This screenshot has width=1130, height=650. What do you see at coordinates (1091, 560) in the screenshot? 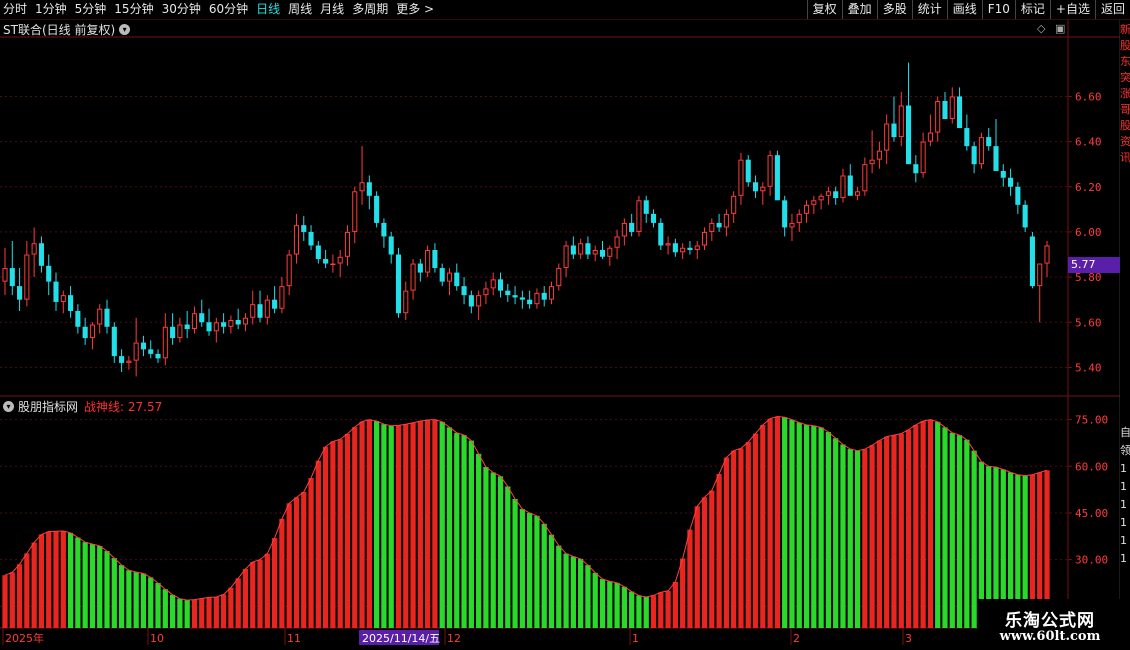
I see `indicator-tick-label: 30.00` at bounding box center [1091, 560].